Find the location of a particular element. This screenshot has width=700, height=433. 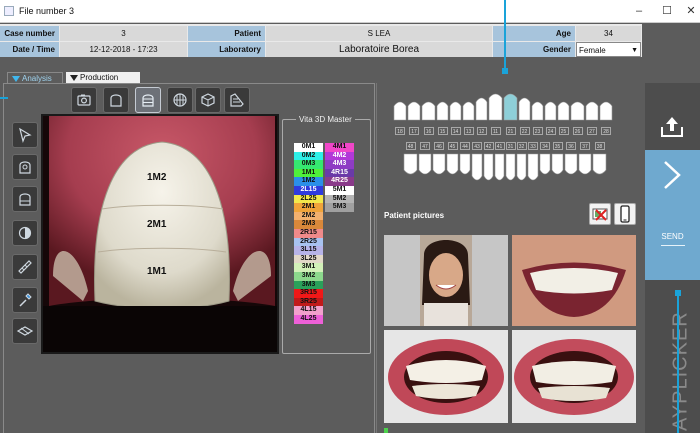

shade-chip: 2R15 is located at coordinates (308, 233).